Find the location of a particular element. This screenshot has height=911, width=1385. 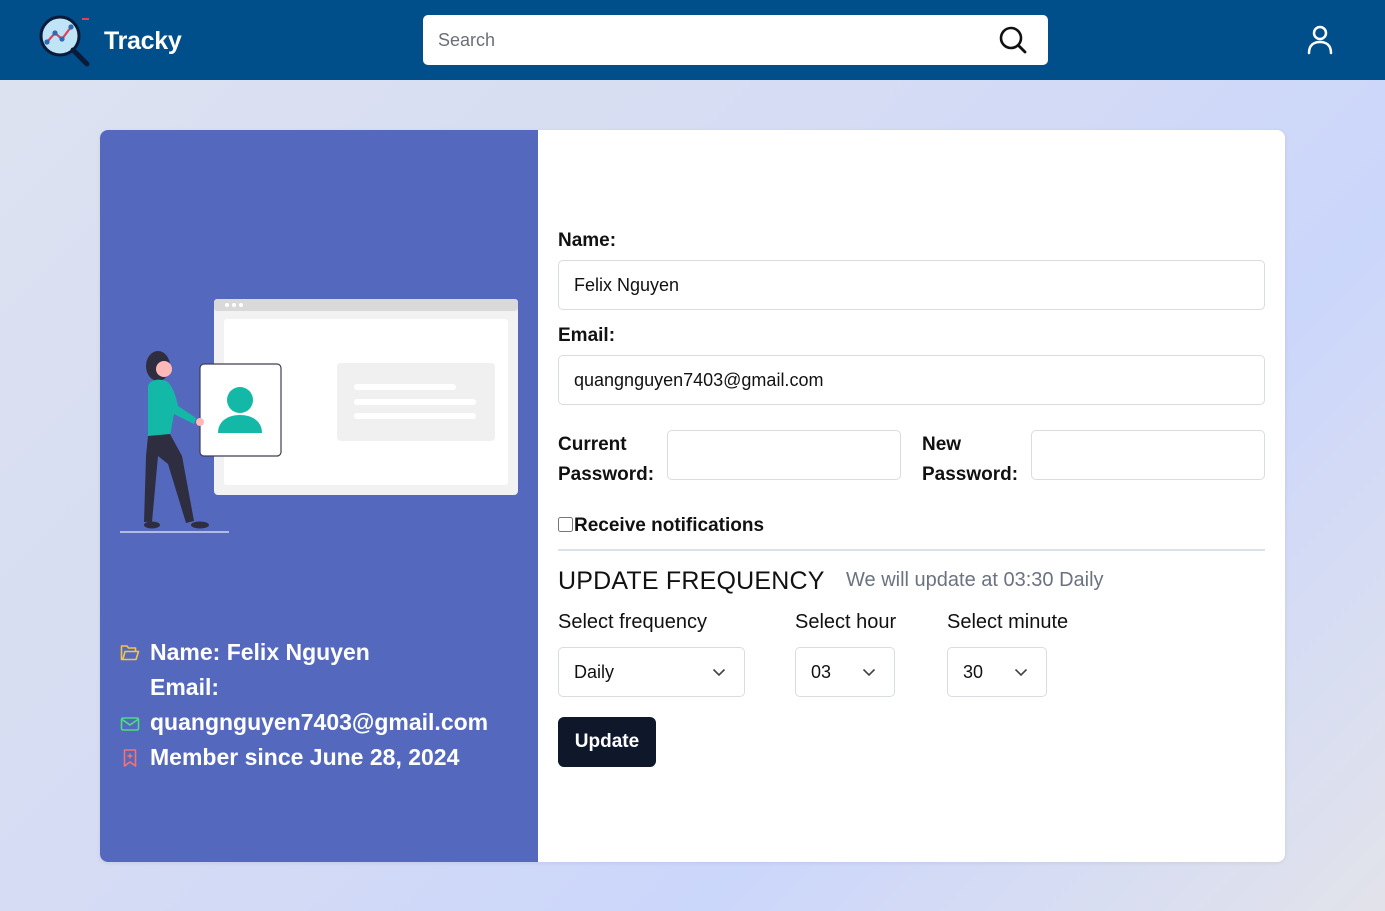

search-bar is located at coordinates (735, 40).